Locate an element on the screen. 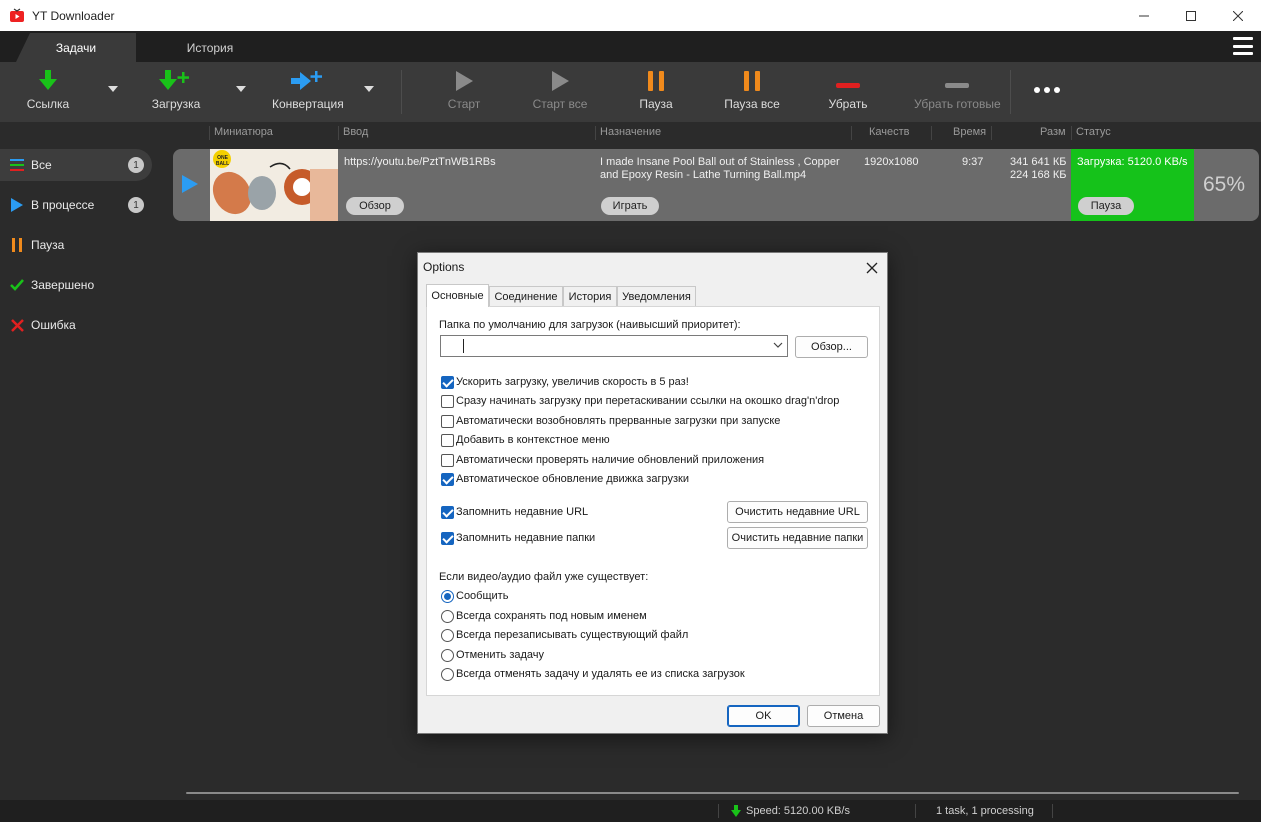 This screenshot has height=822, width=1261. task-time: 9:37 is located at coordinates (973, 162).